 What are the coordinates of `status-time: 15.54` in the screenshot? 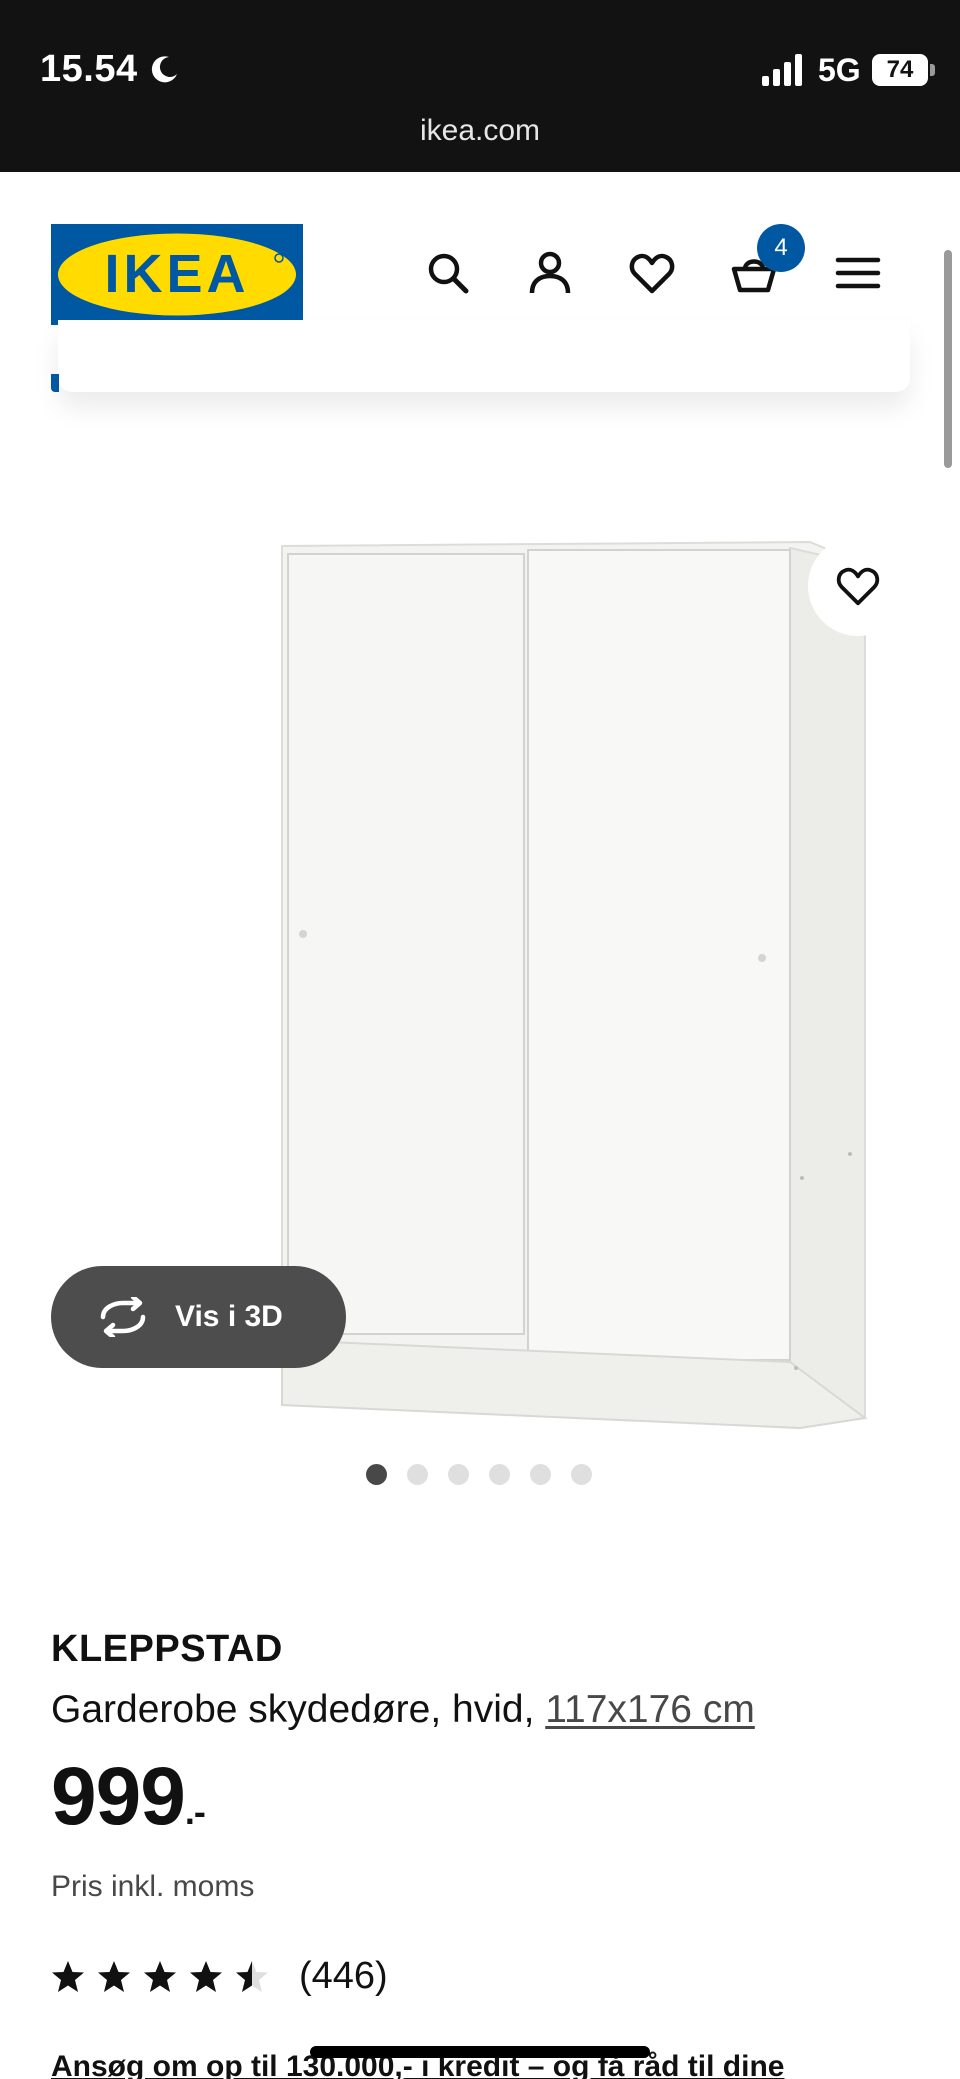 It's located at (89, 69).